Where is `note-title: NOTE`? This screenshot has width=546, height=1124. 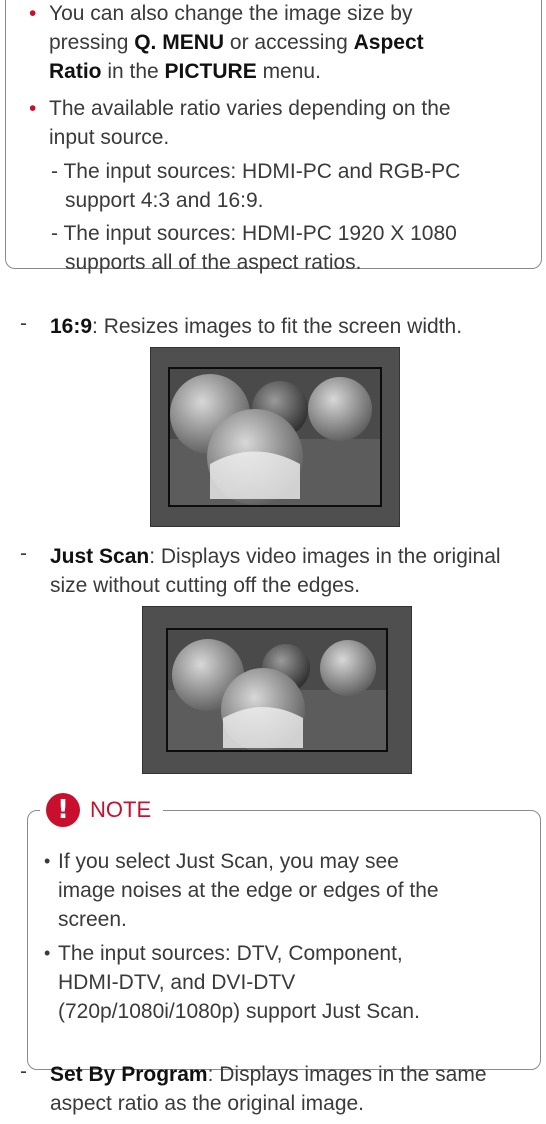 note-title: NOTE is located at coordinates (121, 809).